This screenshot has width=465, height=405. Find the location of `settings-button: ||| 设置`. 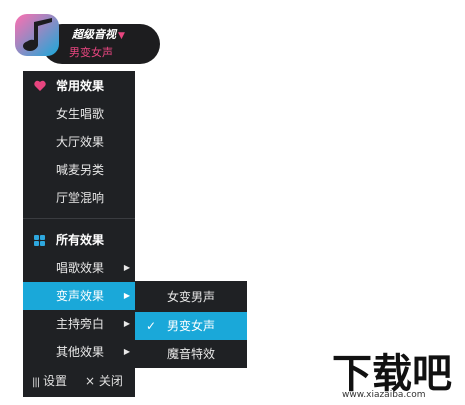

settings-button: ||| 设置 is located at coordinates (49, 382).